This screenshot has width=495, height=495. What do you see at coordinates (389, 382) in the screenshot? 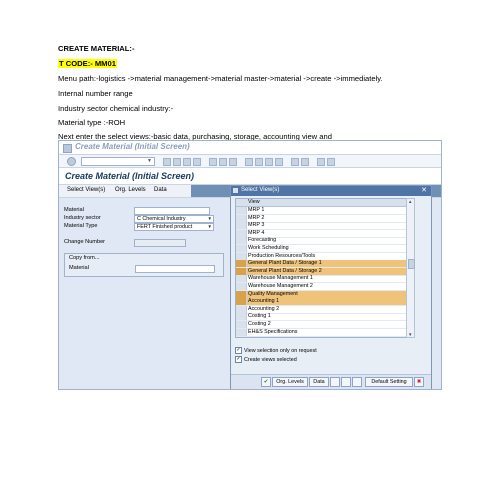
I see `default-setting-button: Default Setting` at bounding box center [389, 382].